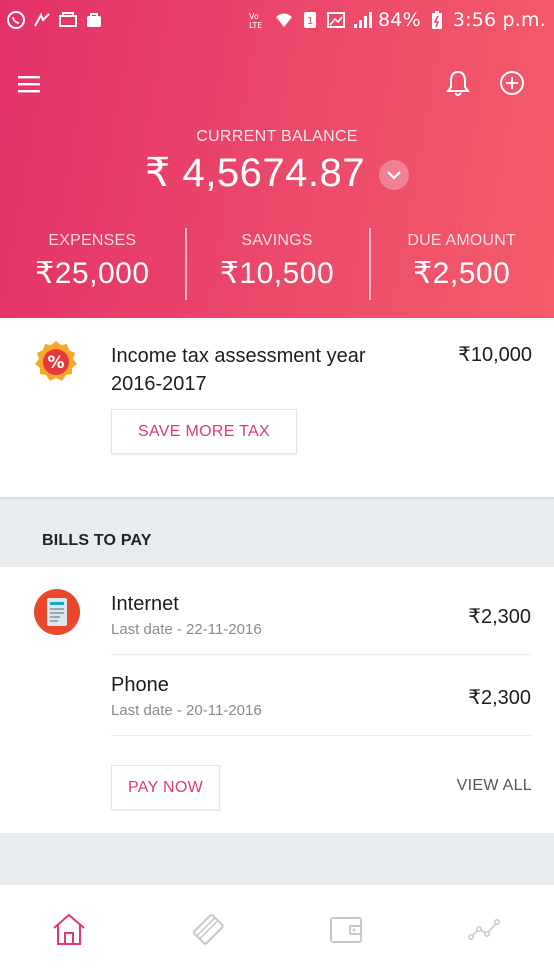 This screenshot has height=972, width=554. What do you see at coordinates (42, 20) in the screenshot?
I see `crossword-icon` at bounding box center [42, 20].